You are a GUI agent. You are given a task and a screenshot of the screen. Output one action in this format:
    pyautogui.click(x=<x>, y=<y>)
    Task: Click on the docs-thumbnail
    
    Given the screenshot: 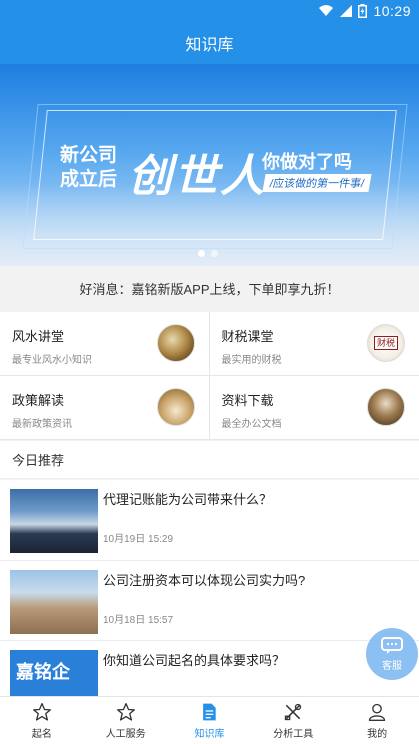 What is the action you would take?
    pyautogui.click(x=386, y=407)
    